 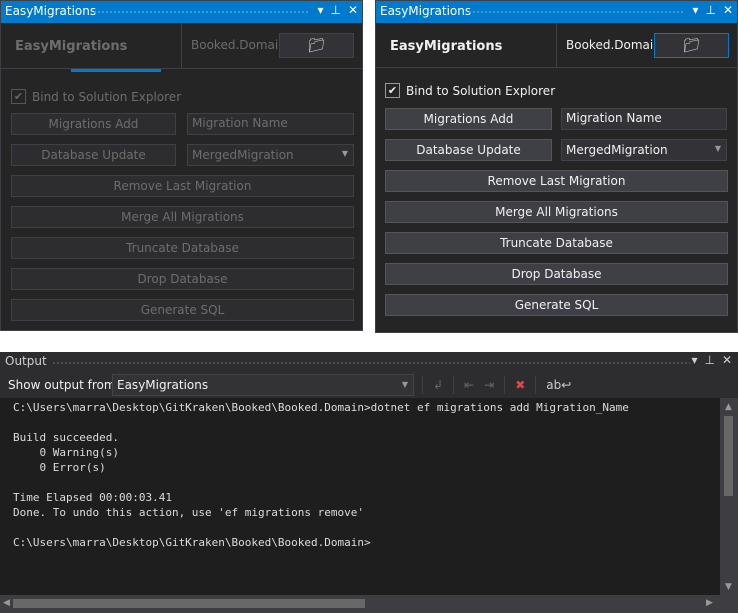 I want to click on next-message-icon: ⇥, so click(x=489, y=385).